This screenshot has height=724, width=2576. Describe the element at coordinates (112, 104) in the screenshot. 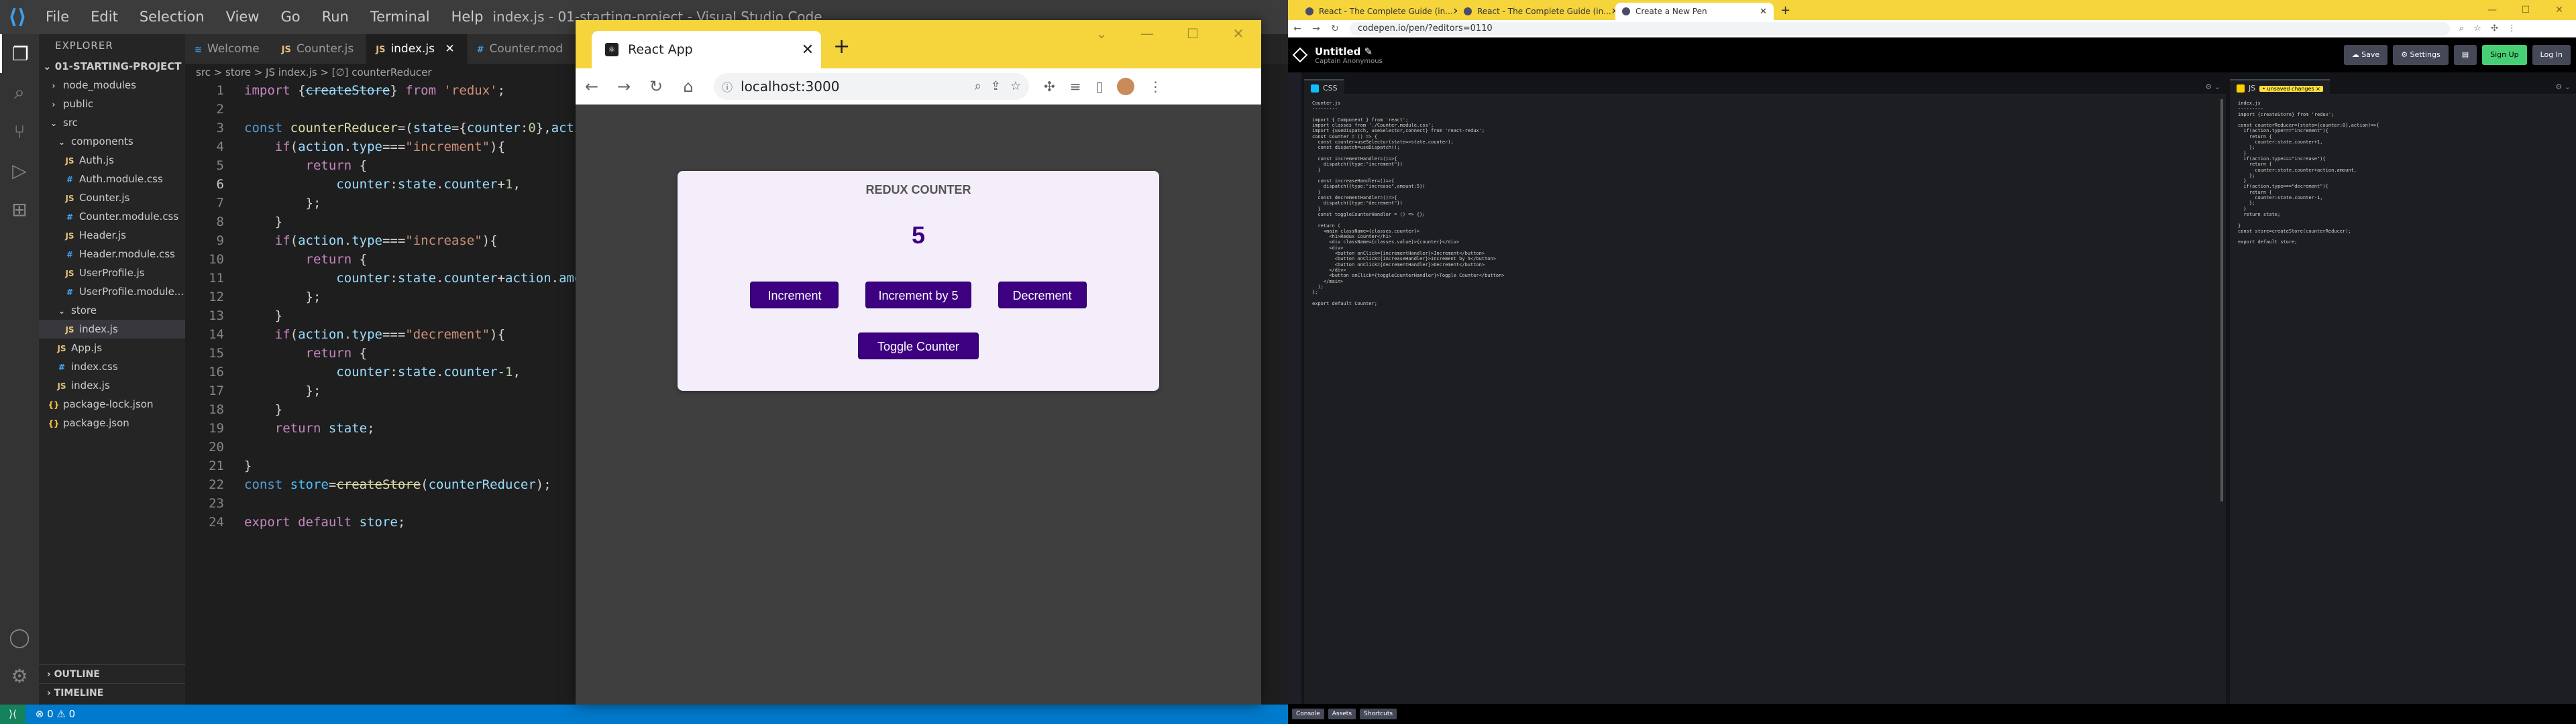

I see `tree-item: › public` at that location.